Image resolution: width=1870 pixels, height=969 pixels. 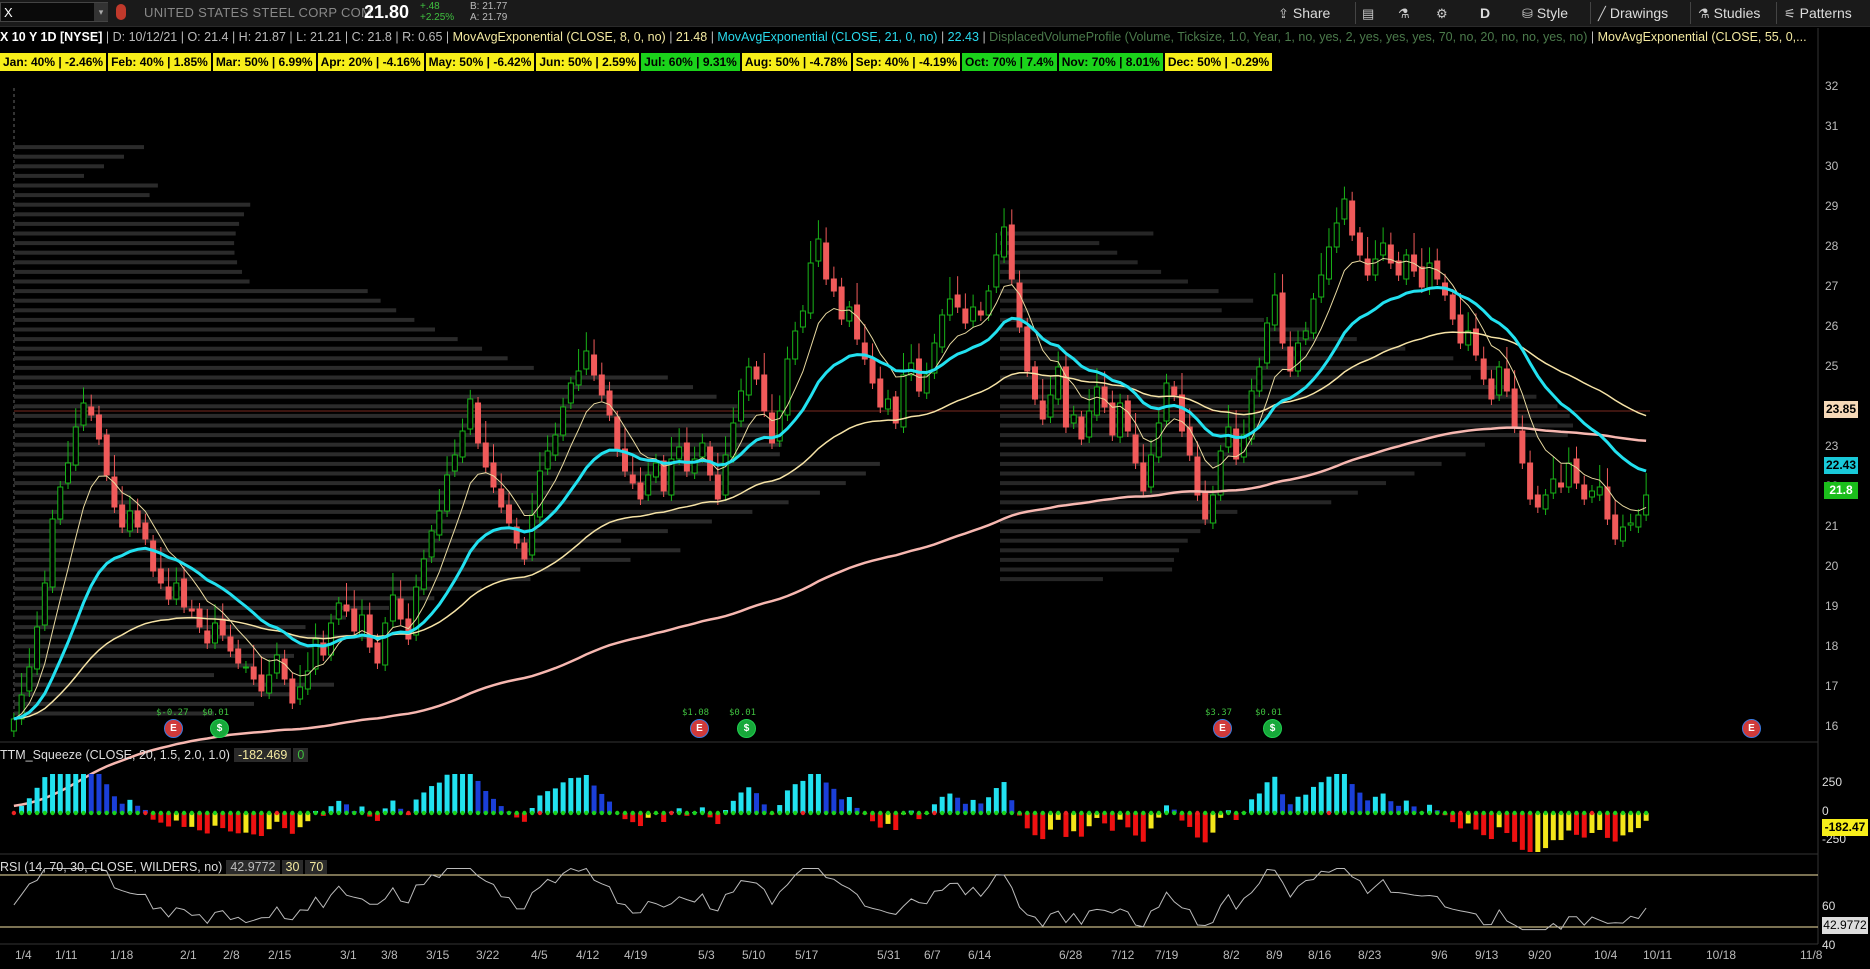 I want to click on date-tick: 8/23, so click(x=1370, y=955).